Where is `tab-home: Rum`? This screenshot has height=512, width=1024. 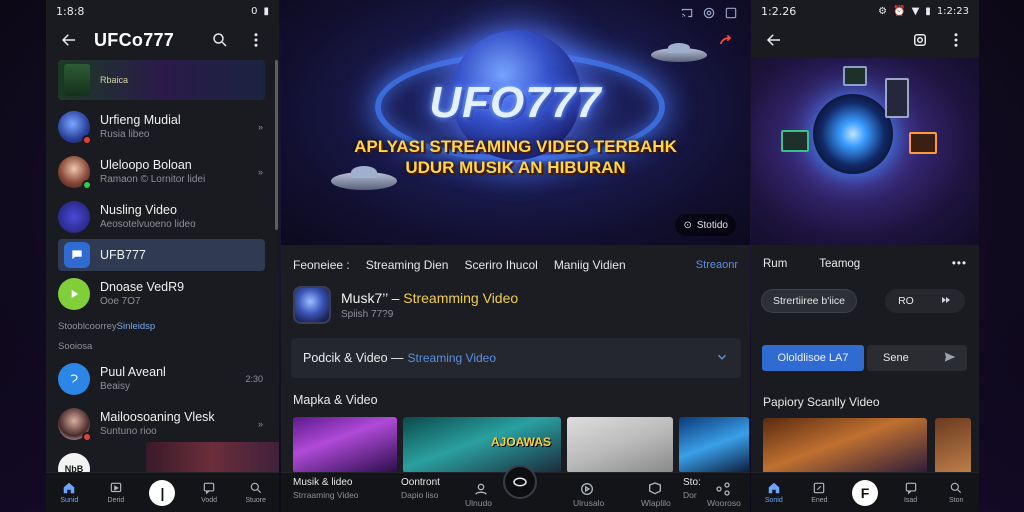
tab-home: Rum is located at coordinates (775, 264).